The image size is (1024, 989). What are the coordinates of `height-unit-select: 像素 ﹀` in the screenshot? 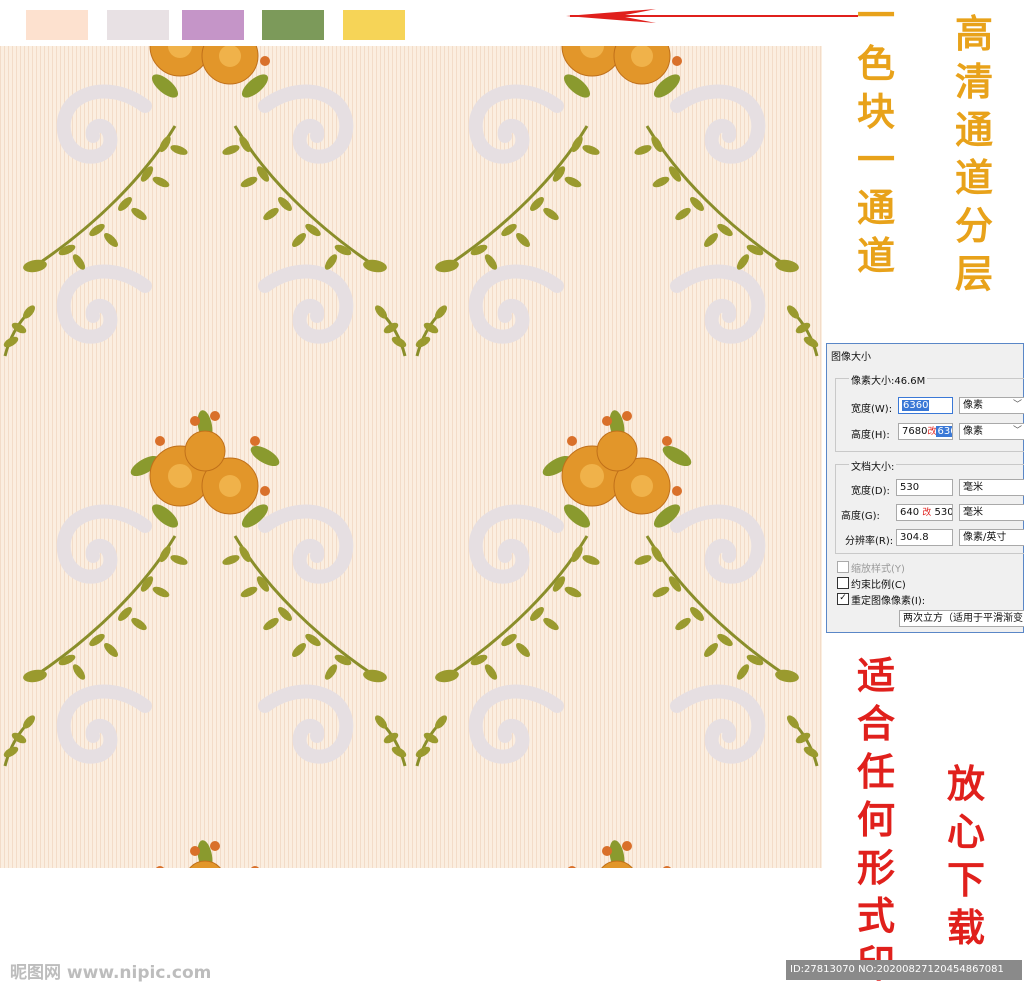 It's located at (991, 431).